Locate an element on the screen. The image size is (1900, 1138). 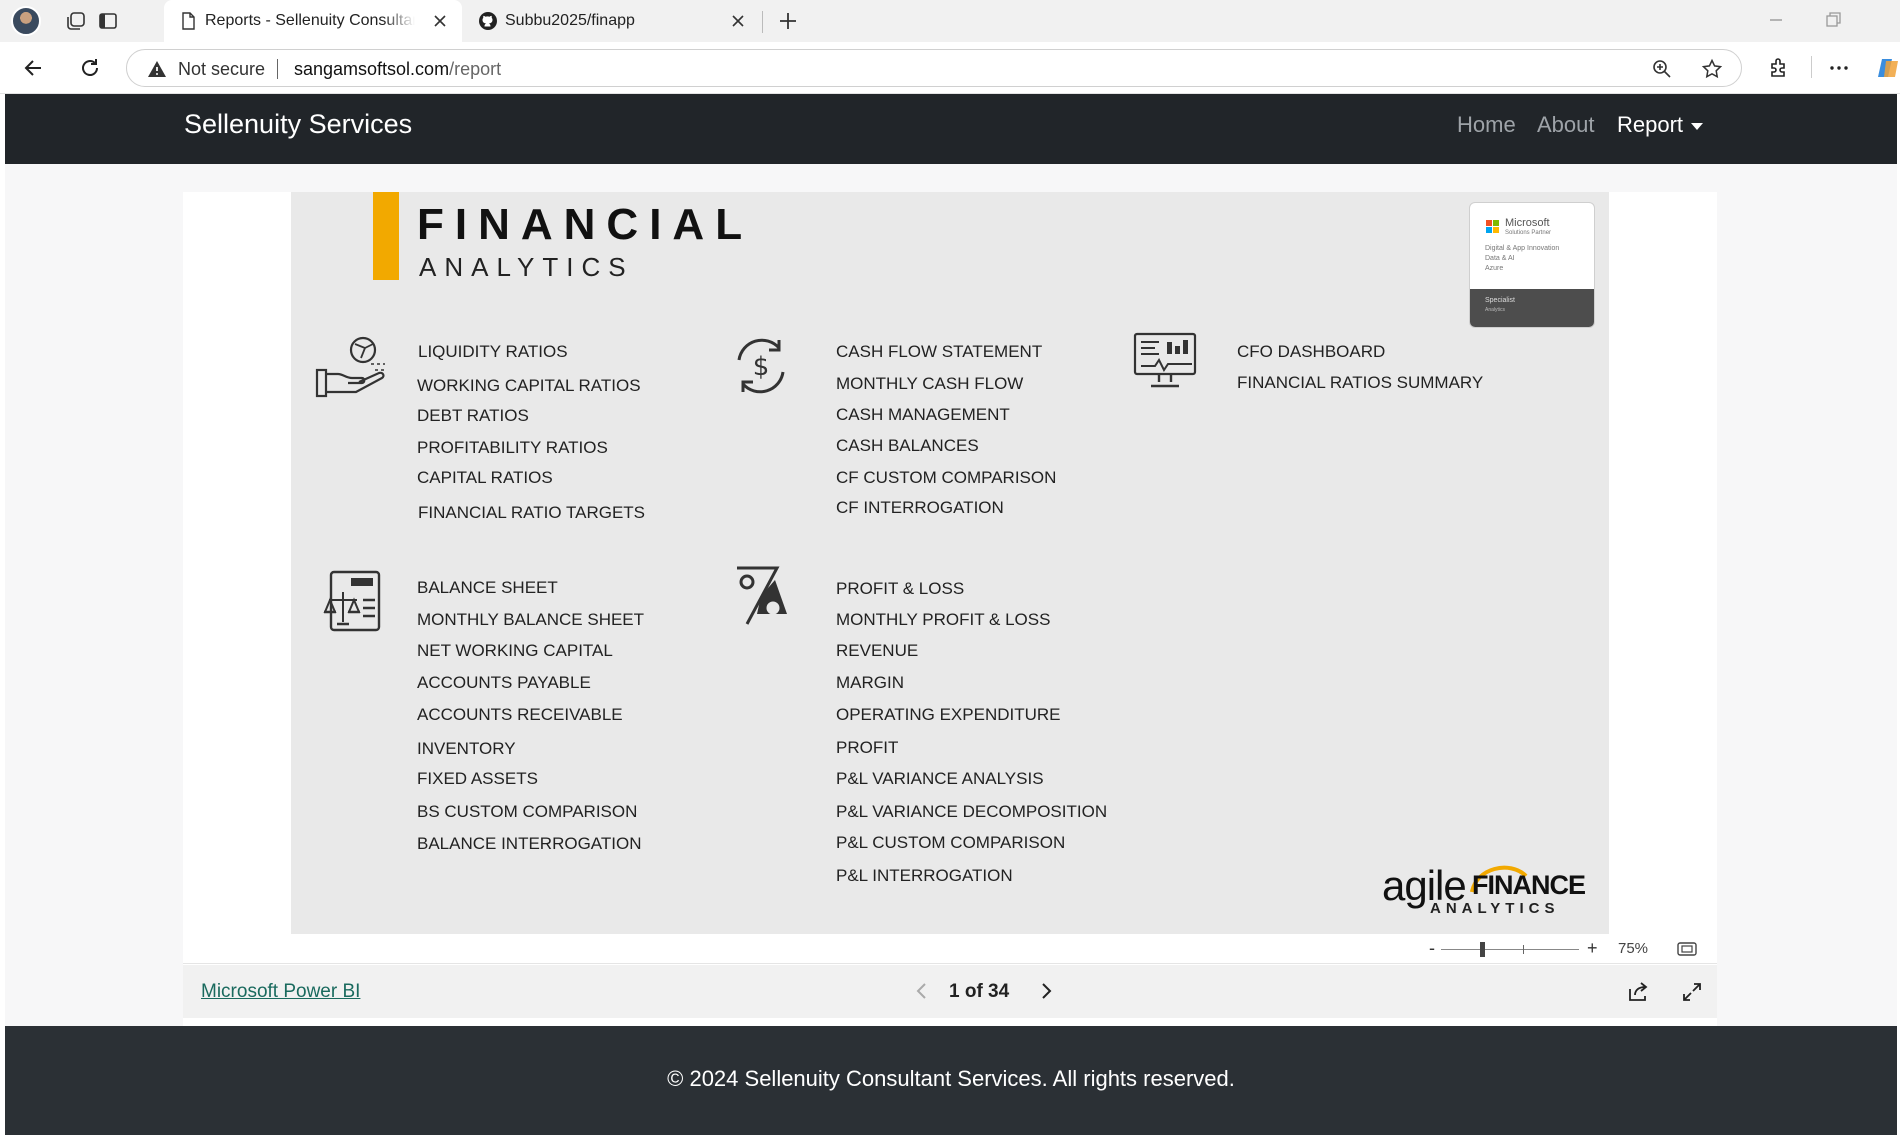
report-link-net-working-capital: NET WORKING CAPITAL is located at coordinates (515, 651).